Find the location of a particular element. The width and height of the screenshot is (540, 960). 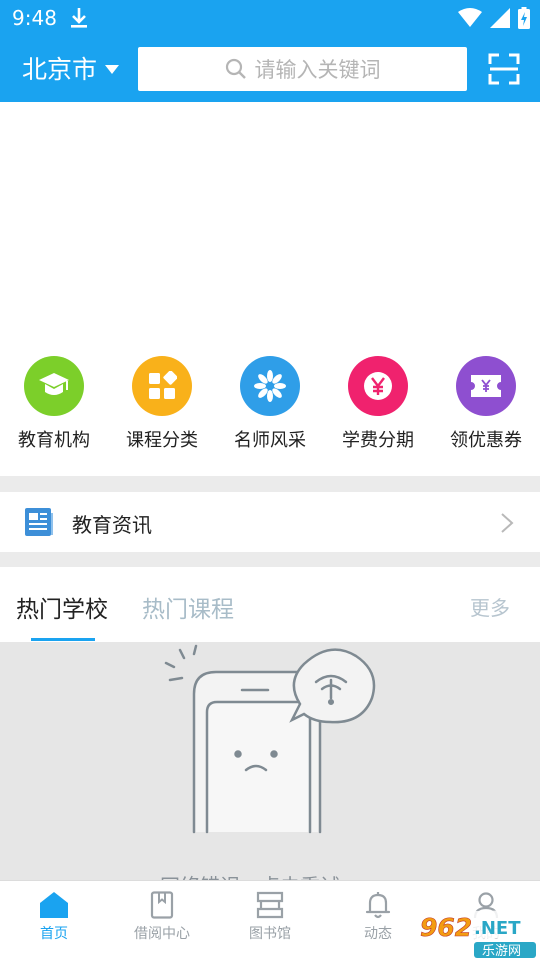

quick-link-label: 名师风采 is located at coordinates (270, 440).